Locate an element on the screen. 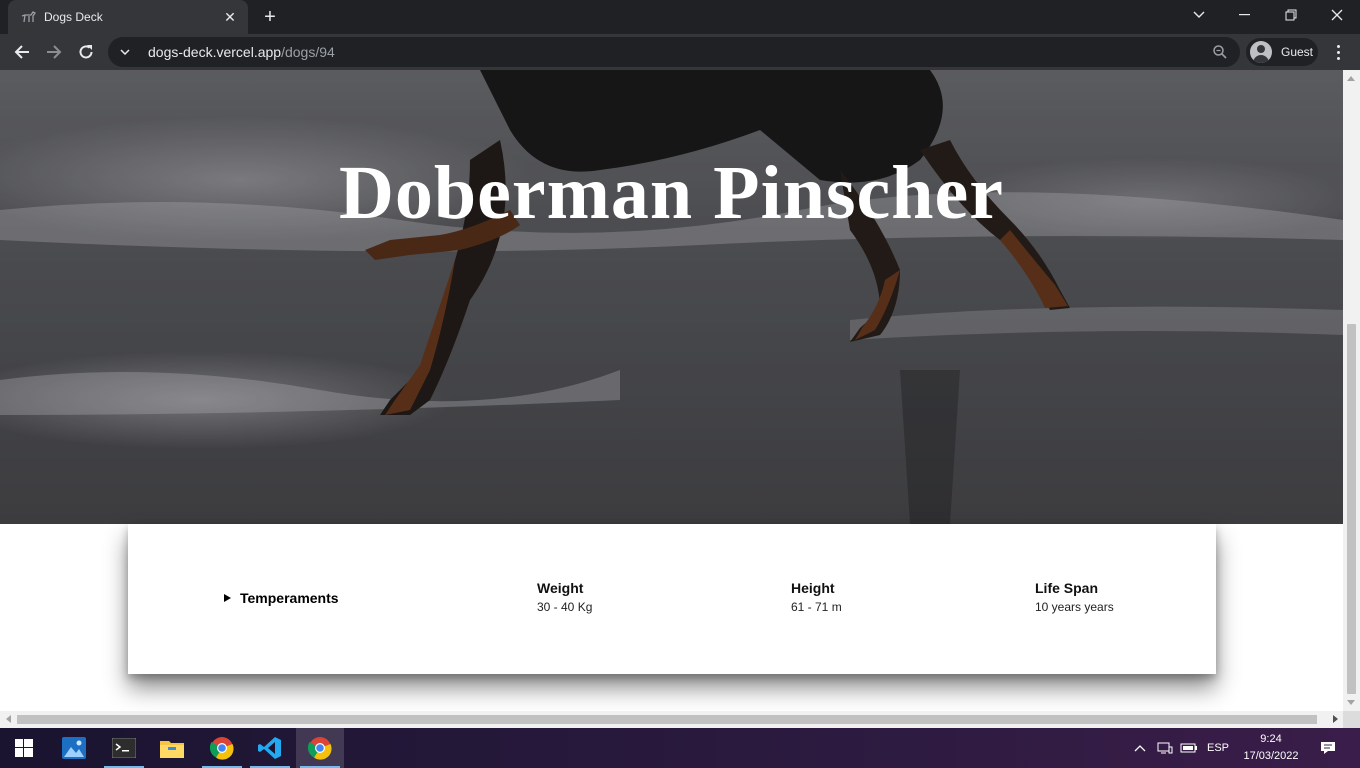 The width and height of the screenshot is (1360, 768). disclosure-triangle-icon is located at coordinates (227, 598).